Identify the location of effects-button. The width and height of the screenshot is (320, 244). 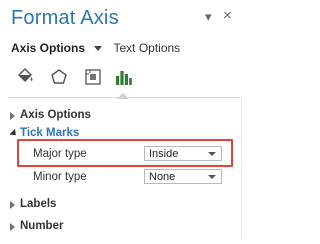
(59, 77).